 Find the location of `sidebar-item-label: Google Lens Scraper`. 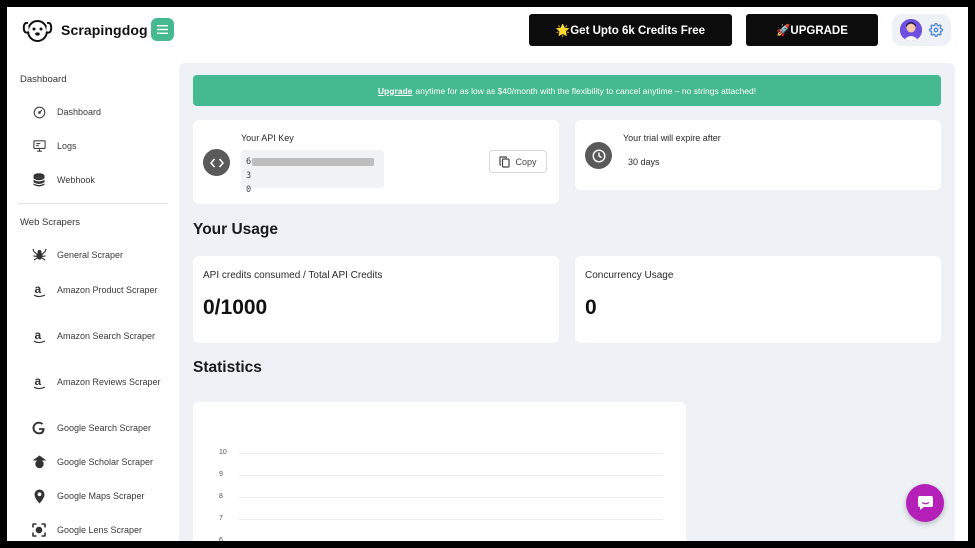

sidebar-item-label: Google Lens Scraper is located at coordinates (100, 530).